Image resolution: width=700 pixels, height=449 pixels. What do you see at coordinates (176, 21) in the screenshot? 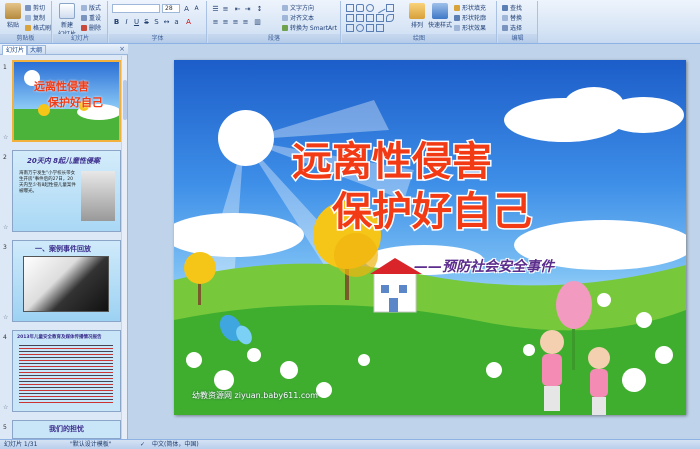
I see `case-button: a` at bounding box center [176, 21].